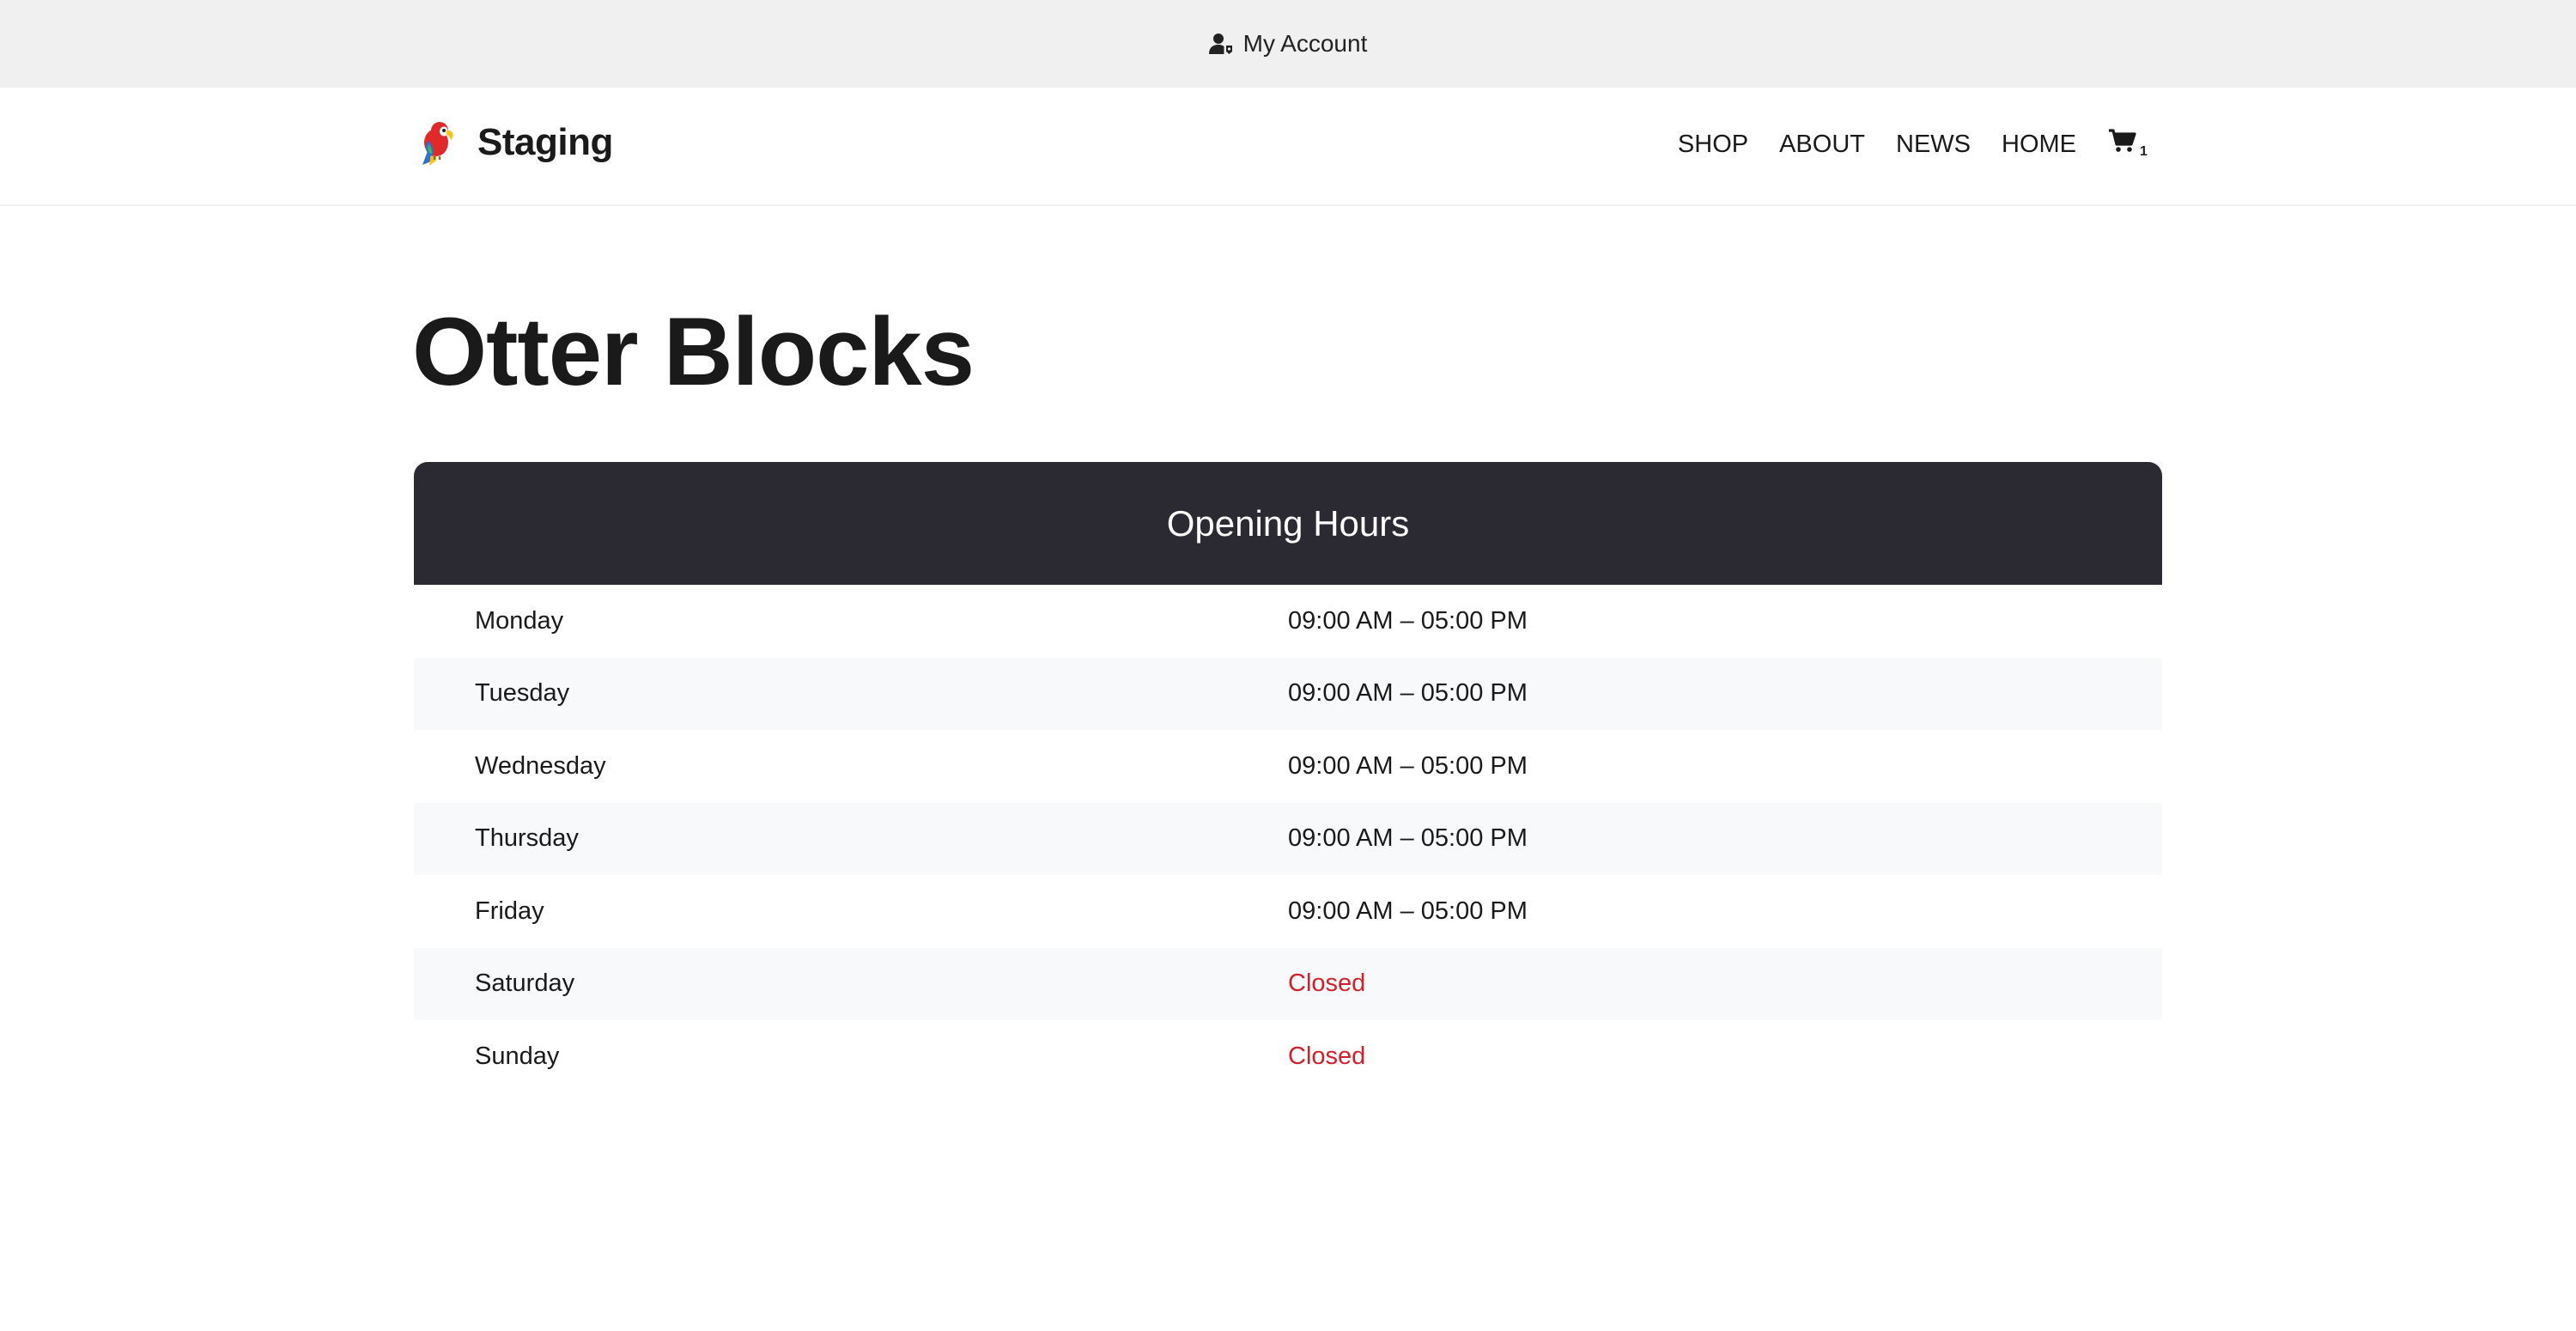 The width and height of the screenshot is (2576, 1331). Describe the element at coordinates (510, 910) in the screenshot. I see `day-label: Friday` at that location.